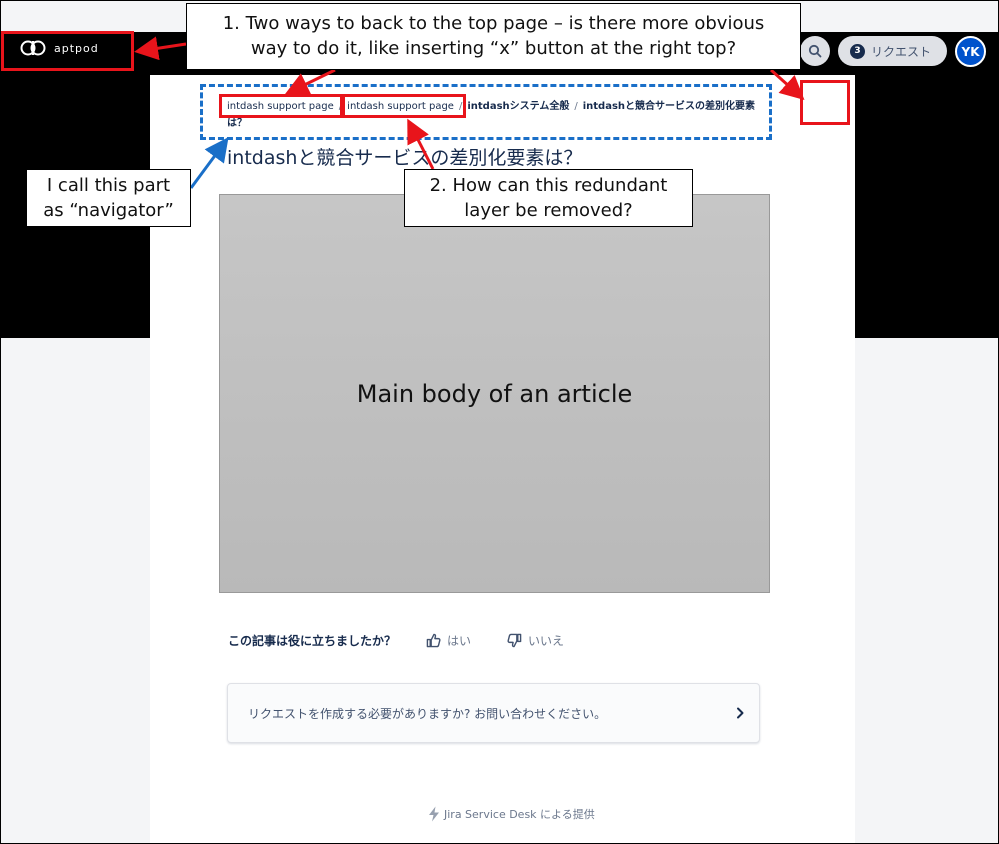 The width and height of the screenshot is (999, 844). What do you see at coordinates (108, 185) in the screenshot?
I see `callout-3-line-1: I call this part` at bounding box center [108, 185].